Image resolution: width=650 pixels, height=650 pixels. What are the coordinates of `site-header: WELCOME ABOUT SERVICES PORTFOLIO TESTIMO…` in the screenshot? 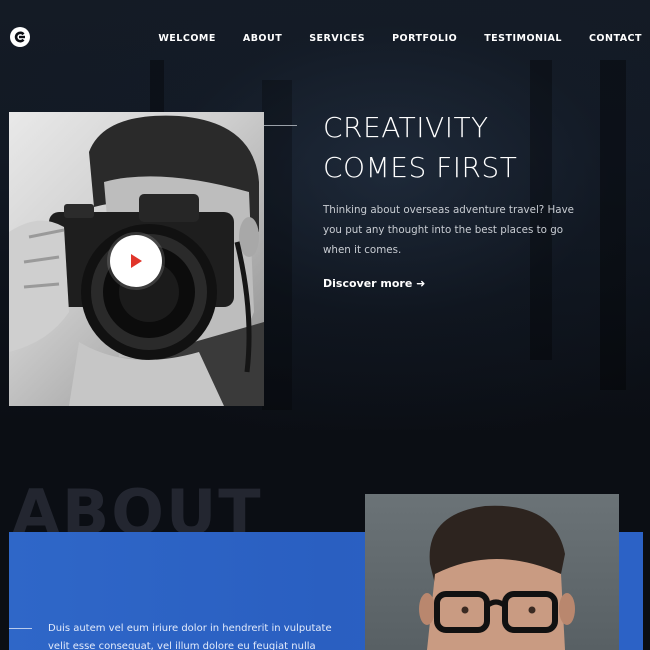 It's located at (325, 38).